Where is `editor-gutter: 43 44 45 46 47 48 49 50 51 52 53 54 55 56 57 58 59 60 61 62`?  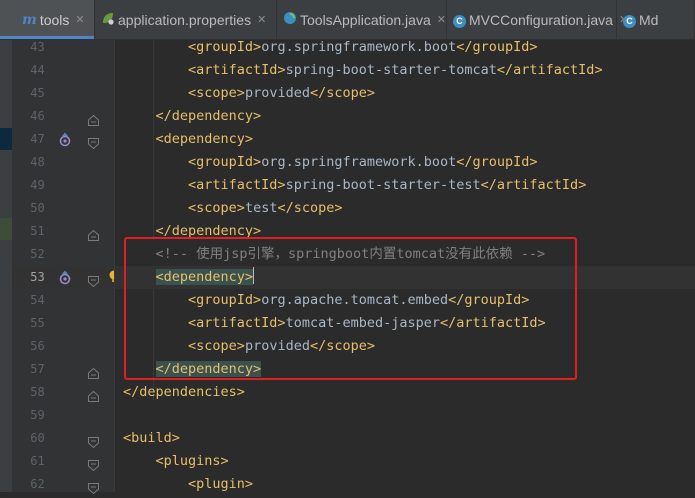 editor-gutter: 43 44 45 46 47 48 49 50 51 52 53 54 55 56 57 58 59 60 61 62 is located at coordinates (65, 267).